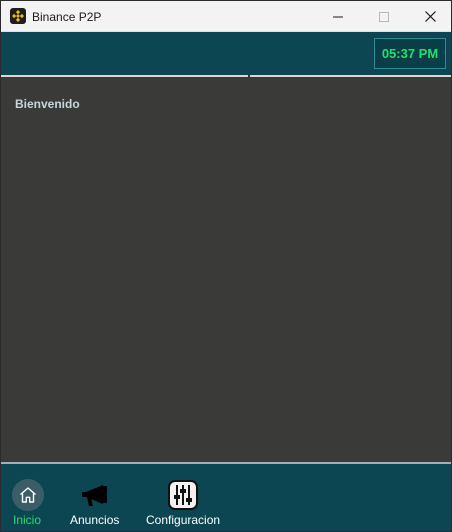 Image resolution: width=452 pixels, height=532 pixels. I want to click on maximize-button, so click(384, 16).